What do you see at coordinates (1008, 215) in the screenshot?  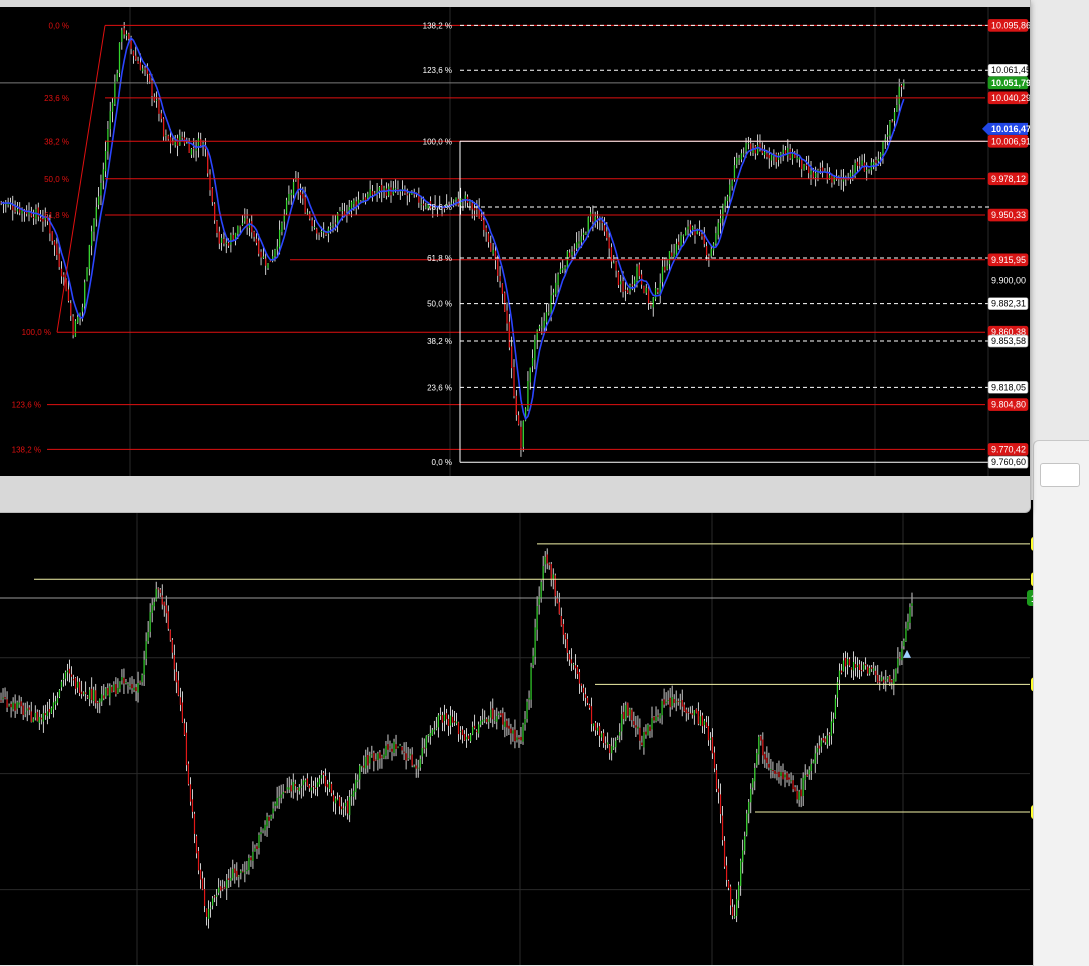 I see `top-price-tag: 9.950,33` at bounding box center [1008, 215].